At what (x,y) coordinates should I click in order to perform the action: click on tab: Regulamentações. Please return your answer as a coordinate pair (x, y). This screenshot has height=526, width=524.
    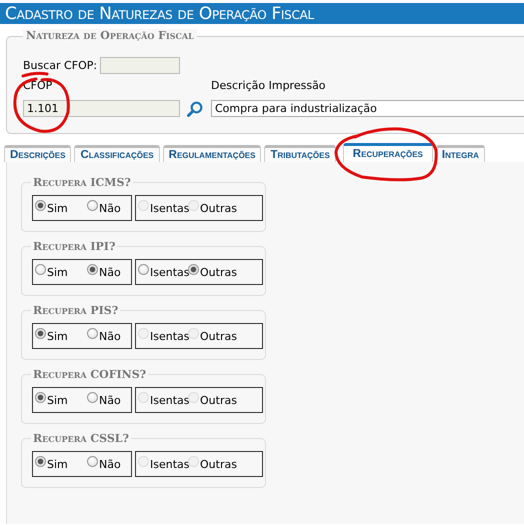
    Looking at the image, I should click on (212, 153).